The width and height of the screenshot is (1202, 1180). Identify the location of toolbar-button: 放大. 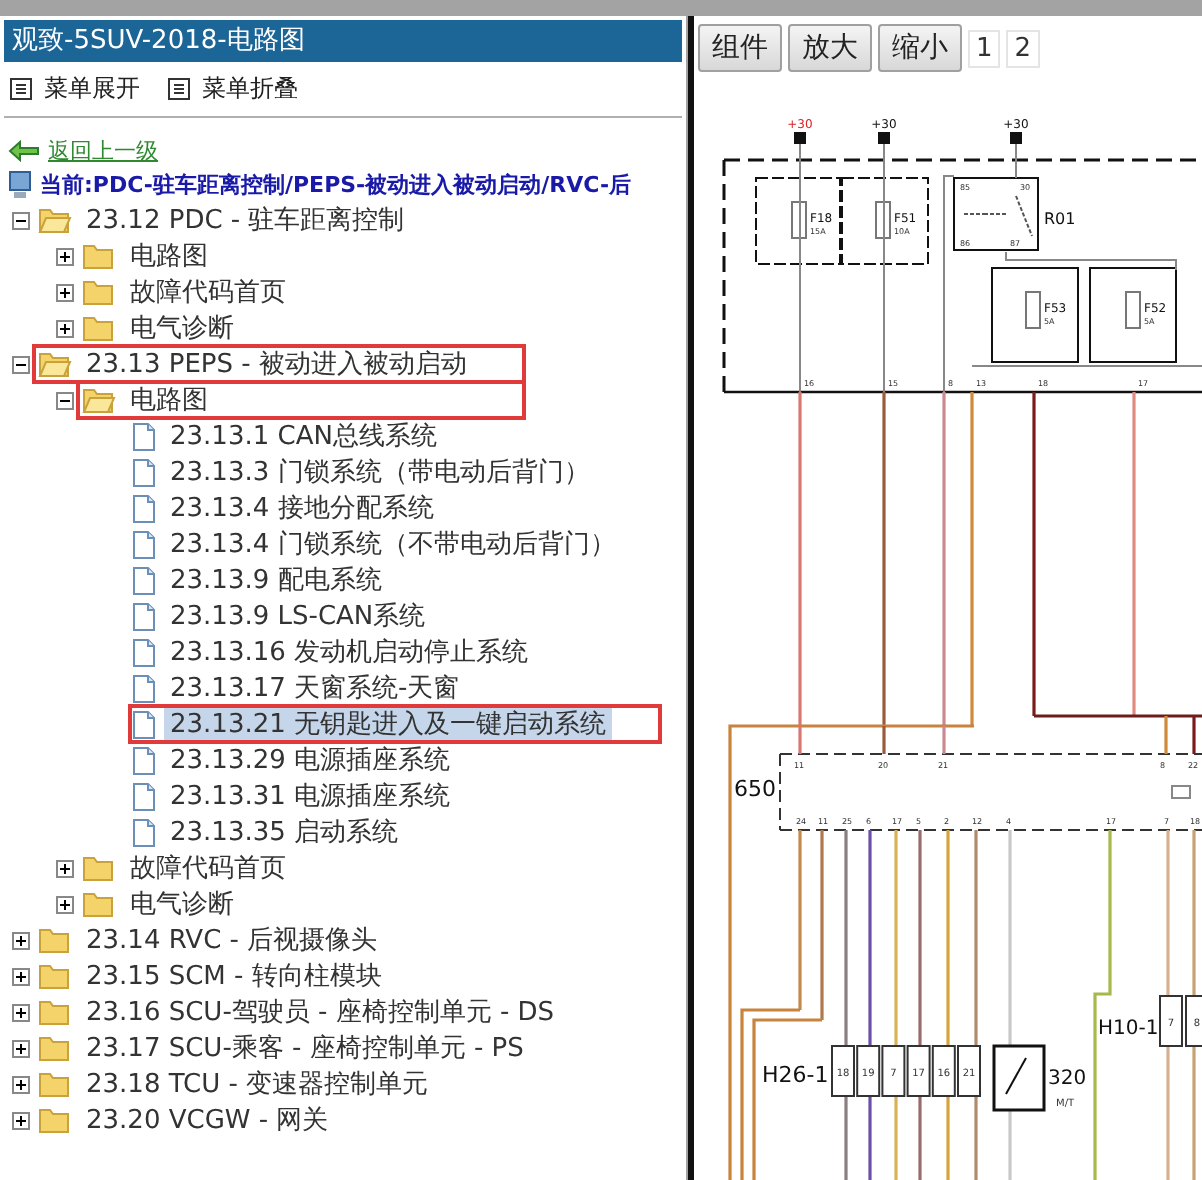
(830, 48).